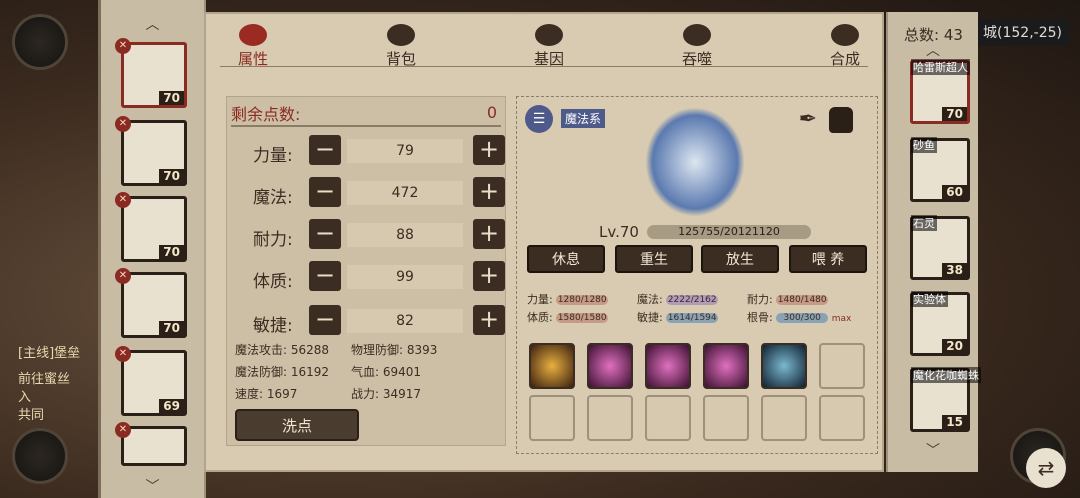 This screenshot has height=498, width=1080. Describe the element at coordinates (729, 232) in the screenshot. I see `exp-bar: 125755/20121120` at that location.